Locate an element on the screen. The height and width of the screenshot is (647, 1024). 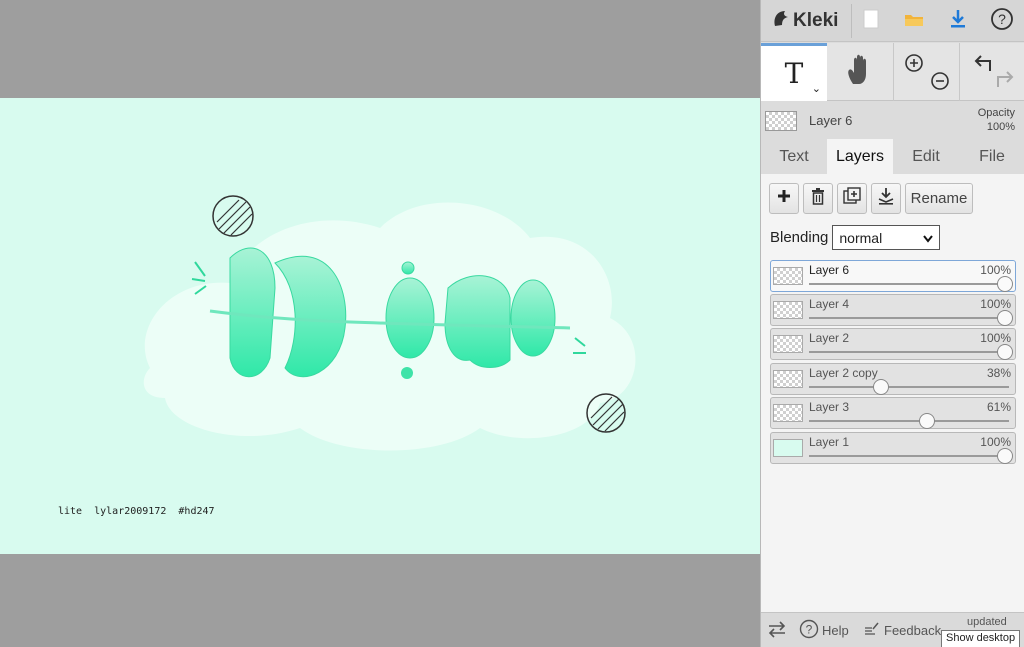
bottom-bar: ? Help Feedback updated Show desktop is located at coordinates (892, 629).